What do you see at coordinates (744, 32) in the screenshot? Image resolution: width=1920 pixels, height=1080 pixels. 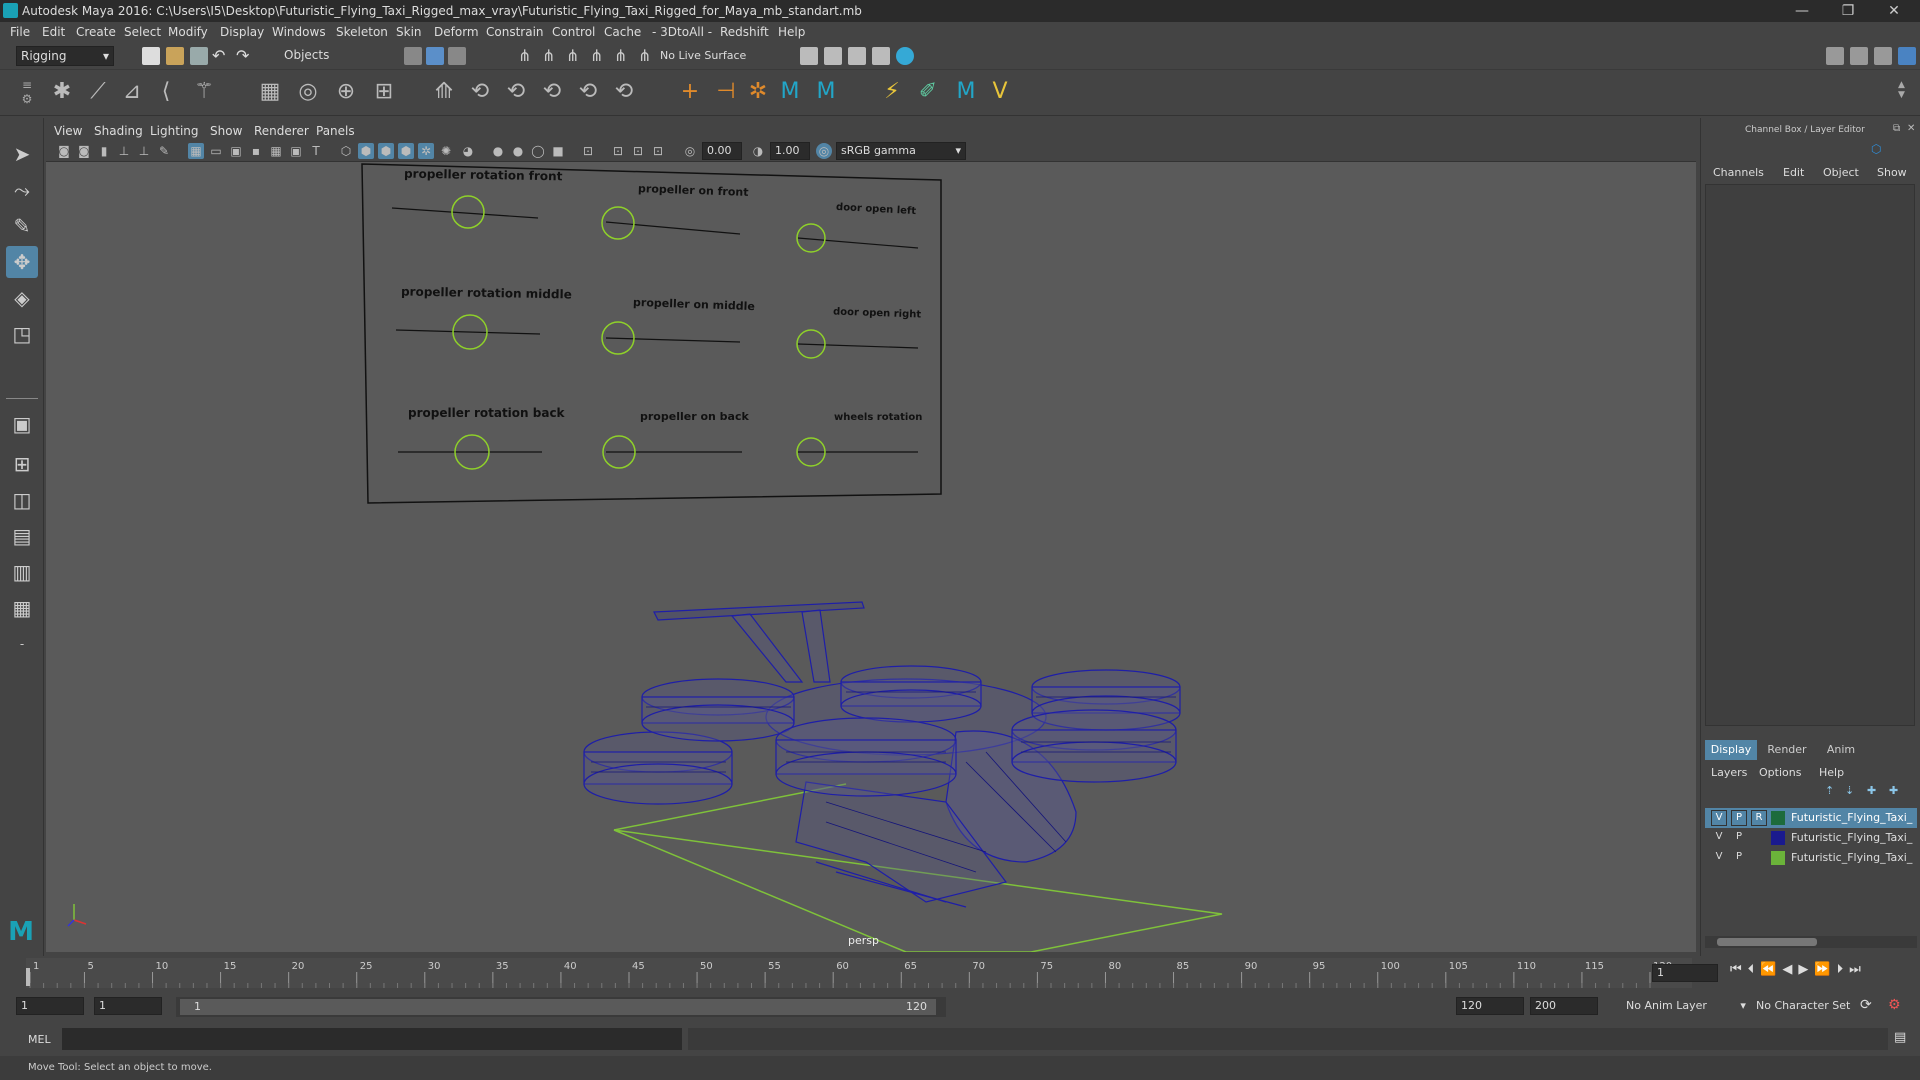 I see `menu-redshift: Redshift` at bounding box center [744, 32].